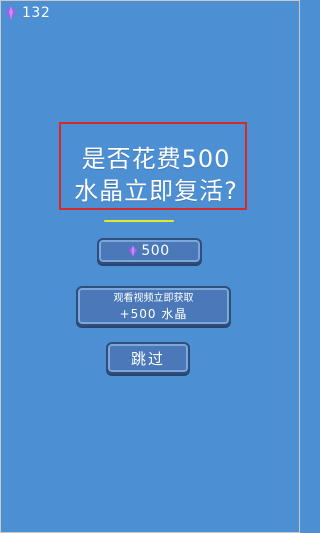  I want to click on revive-dialog-title: 是否花费500 水晶立即复活?, so click(156, 175).